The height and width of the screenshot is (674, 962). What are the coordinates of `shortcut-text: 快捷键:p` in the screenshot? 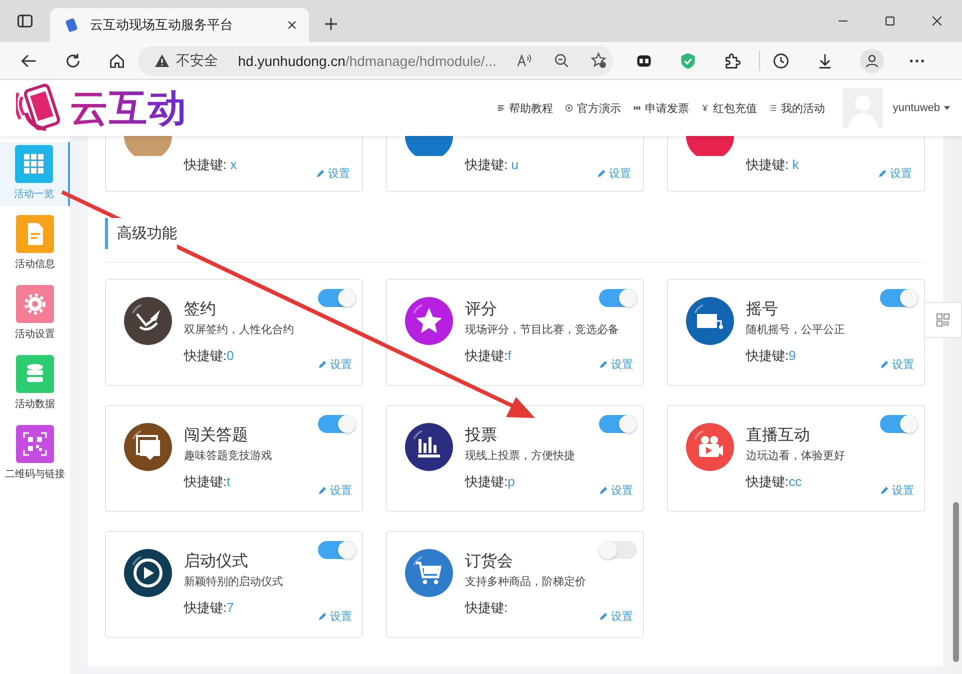 It's located at (490, 482).